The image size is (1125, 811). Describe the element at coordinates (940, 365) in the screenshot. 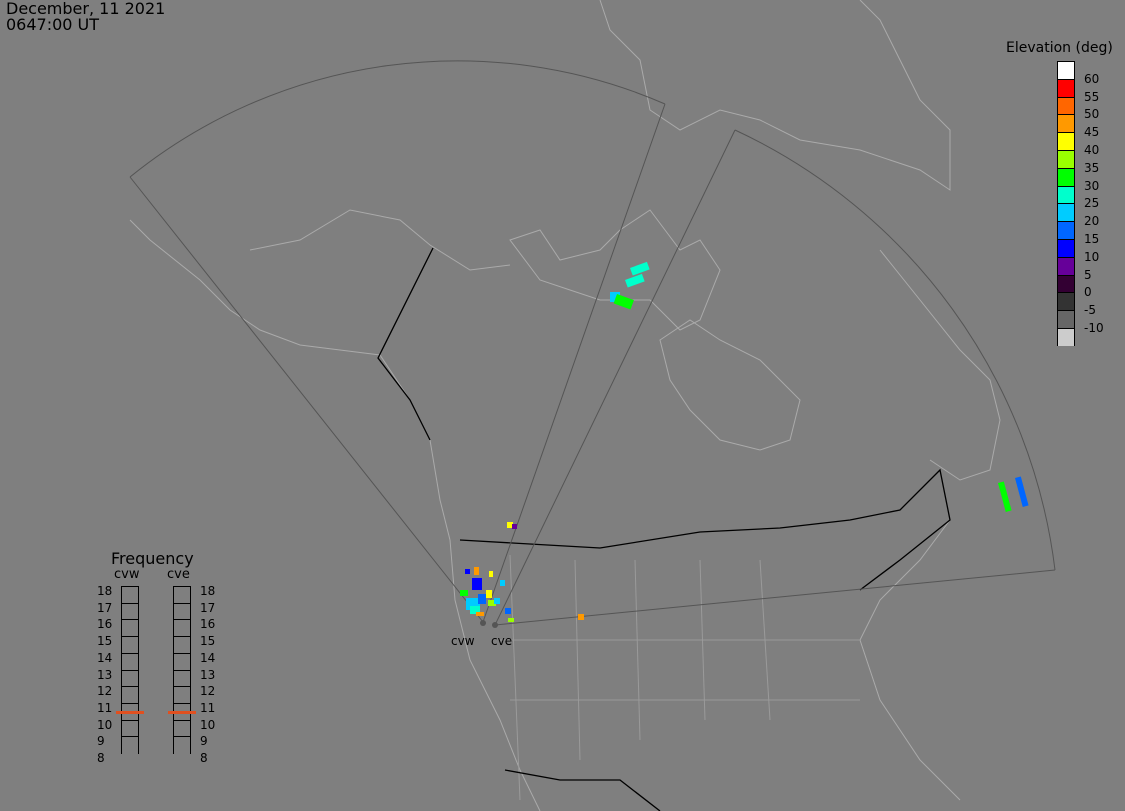

I see `labrador-coast` at that location.